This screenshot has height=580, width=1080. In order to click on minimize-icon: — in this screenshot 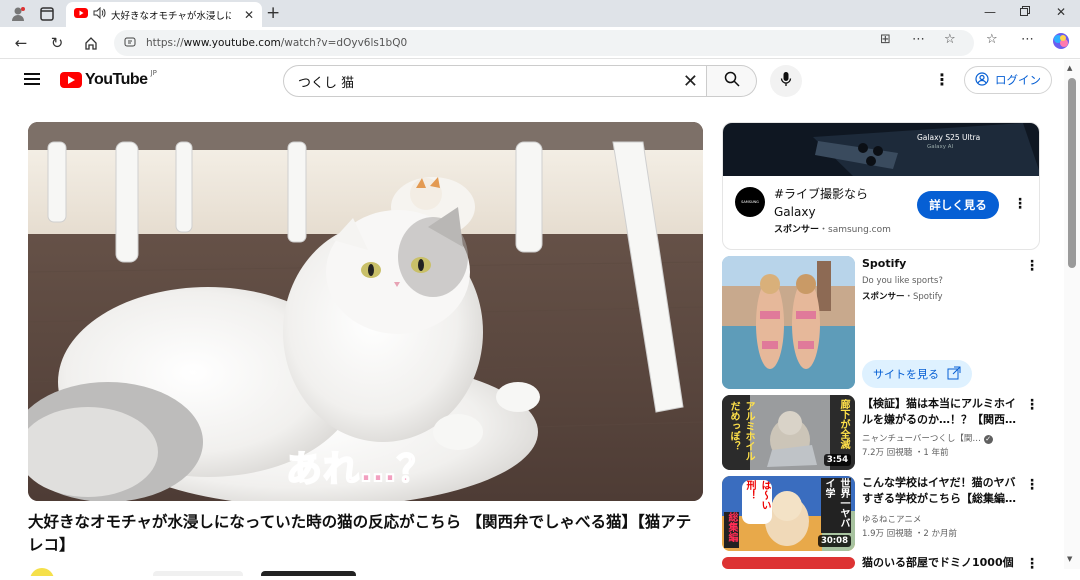, I will do `click(990, 12)`.